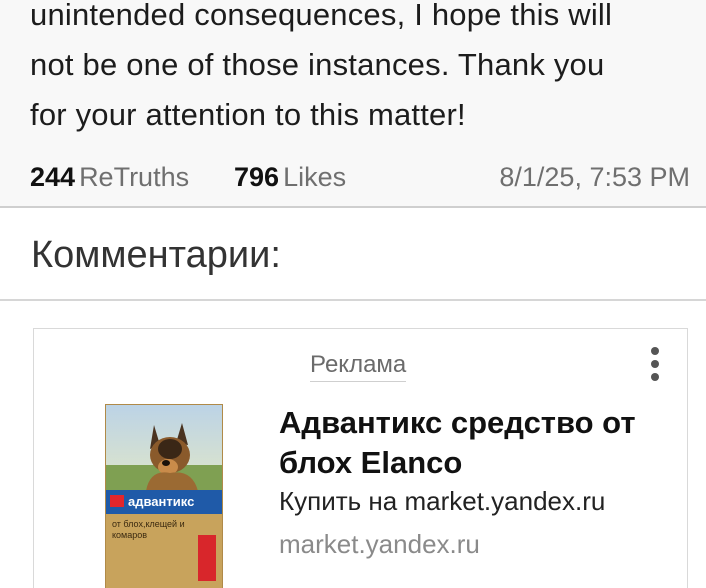 The width and height of the screenshot is (706, 588). Describe the element at coordinates (594, 177) in the screenshot. I see `post-timestamp: 8/1/25, 7:53 PM` at that location.